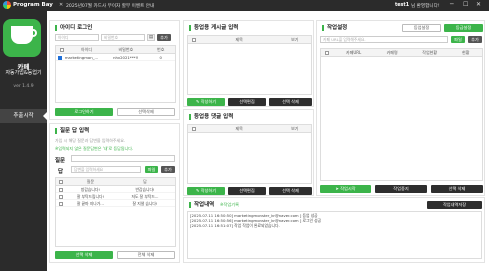 This screenshot has height=271, width=489. Describe the element at coordinates (249, 129) in the screenshot. I see `comment-table-header: 제목 보기` at that location.